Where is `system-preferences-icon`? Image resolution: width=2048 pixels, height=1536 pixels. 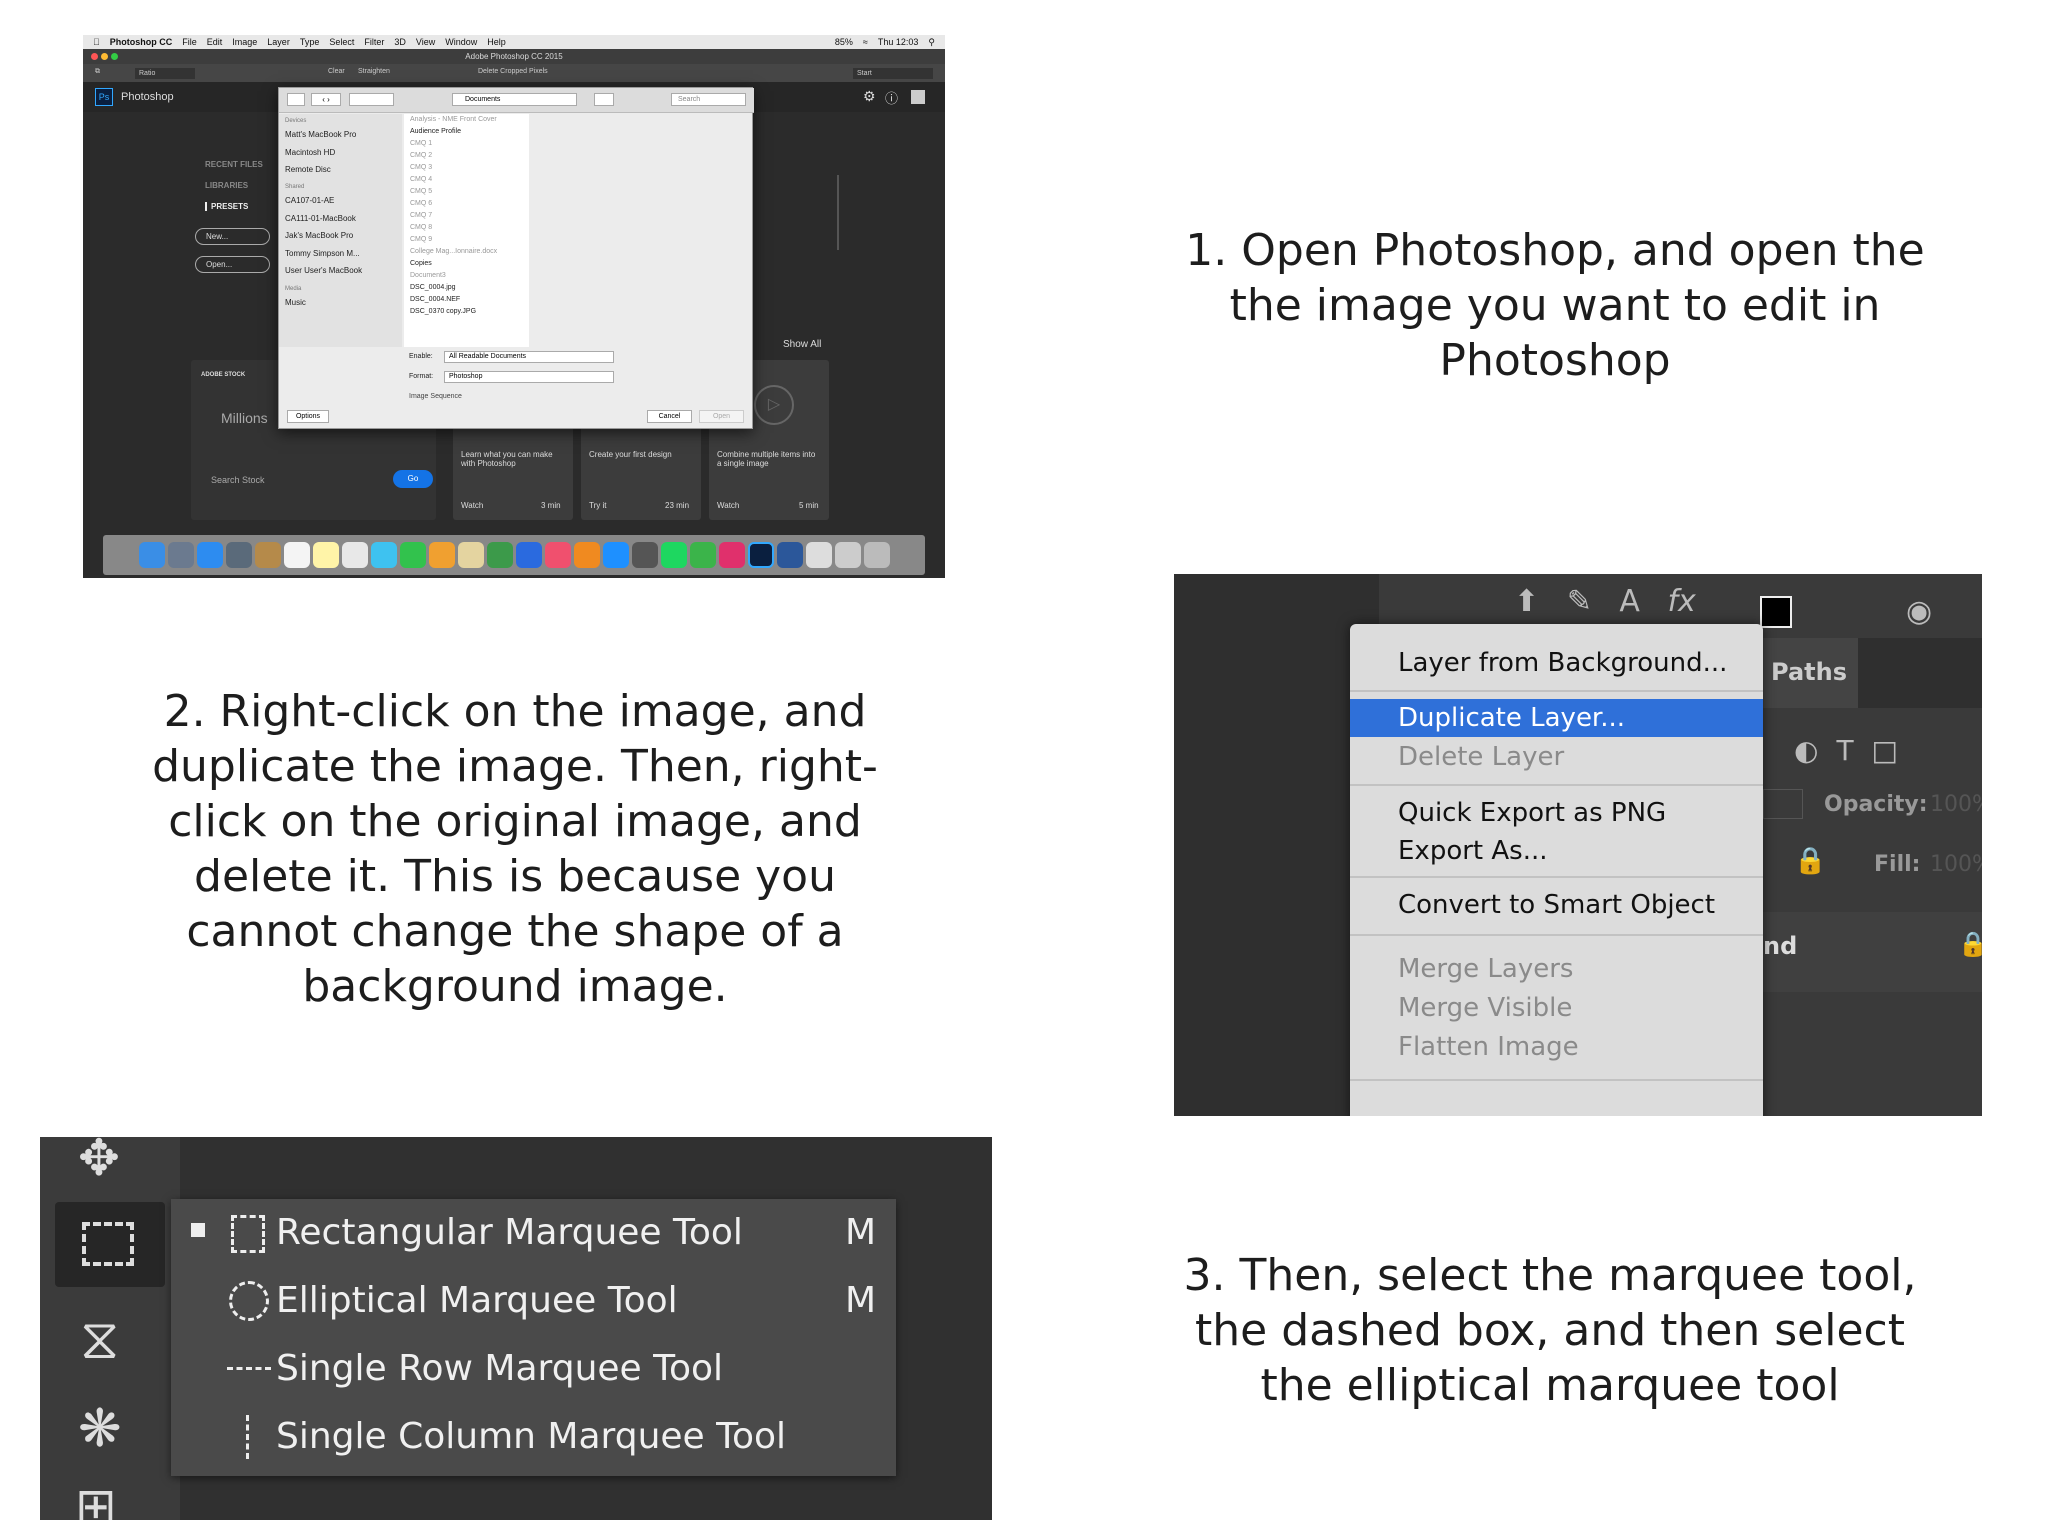
system-preferences-icon is located at coordinates (644, 555).